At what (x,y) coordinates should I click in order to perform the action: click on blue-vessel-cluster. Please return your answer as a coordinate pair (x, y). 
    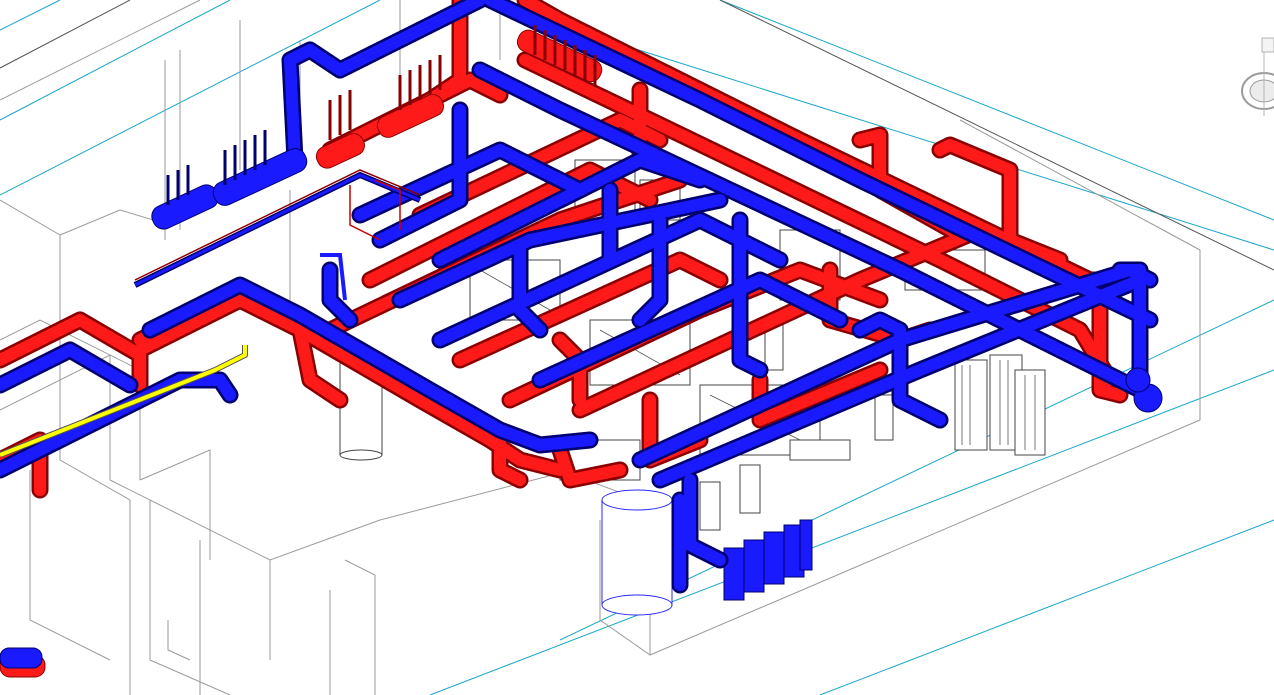
    Looking at the image, I should click on (768, 560).